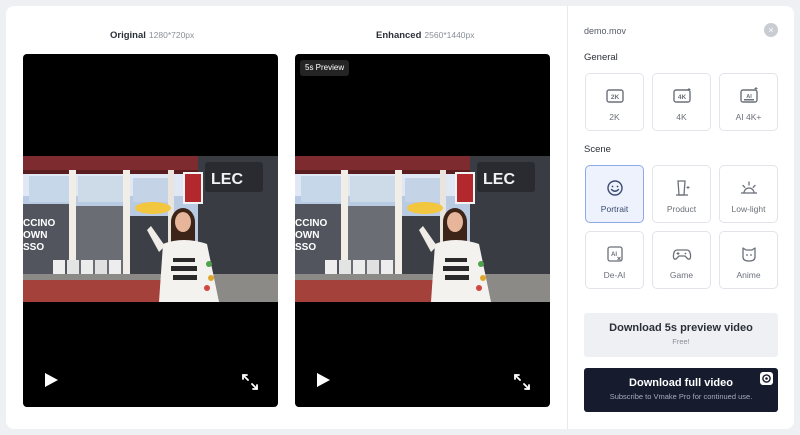 The height and width of the screenshot is (435, 800). I want to click on scene-section-title: Scene, so click(597, 149).